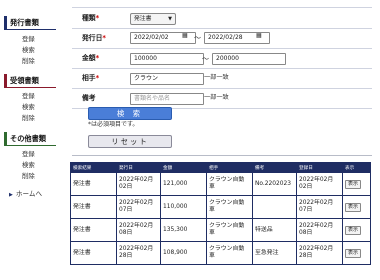 The width and height of the screenshot is (380, 280). Describe the element at coordinates (138, 253) in the screenshot. I see `cell-date: 2022年02月28日` at that location.